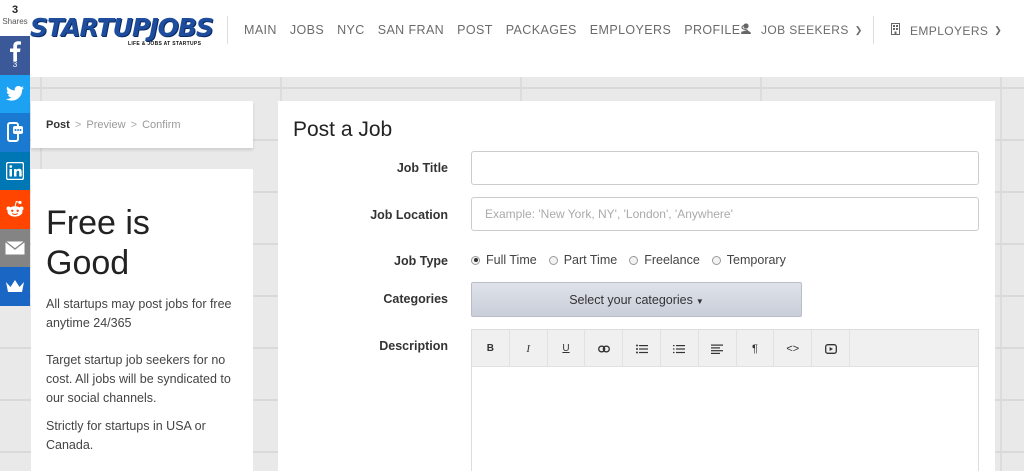  What do you see at coordinates (725, 214) in the screenshot?
I see `job-location-input` at bounding box center [725, 214].